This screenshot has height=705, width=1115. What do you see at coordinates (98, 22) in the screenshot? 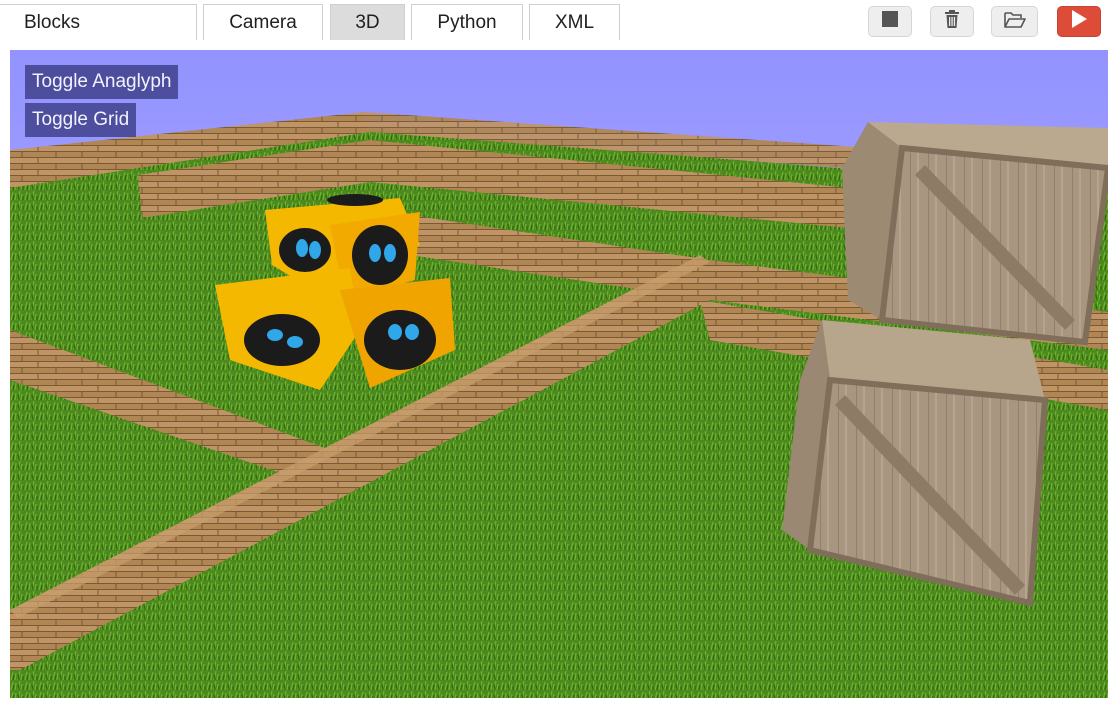
I see `tab-blocks: Blocks` at bounding box center [98, 22].